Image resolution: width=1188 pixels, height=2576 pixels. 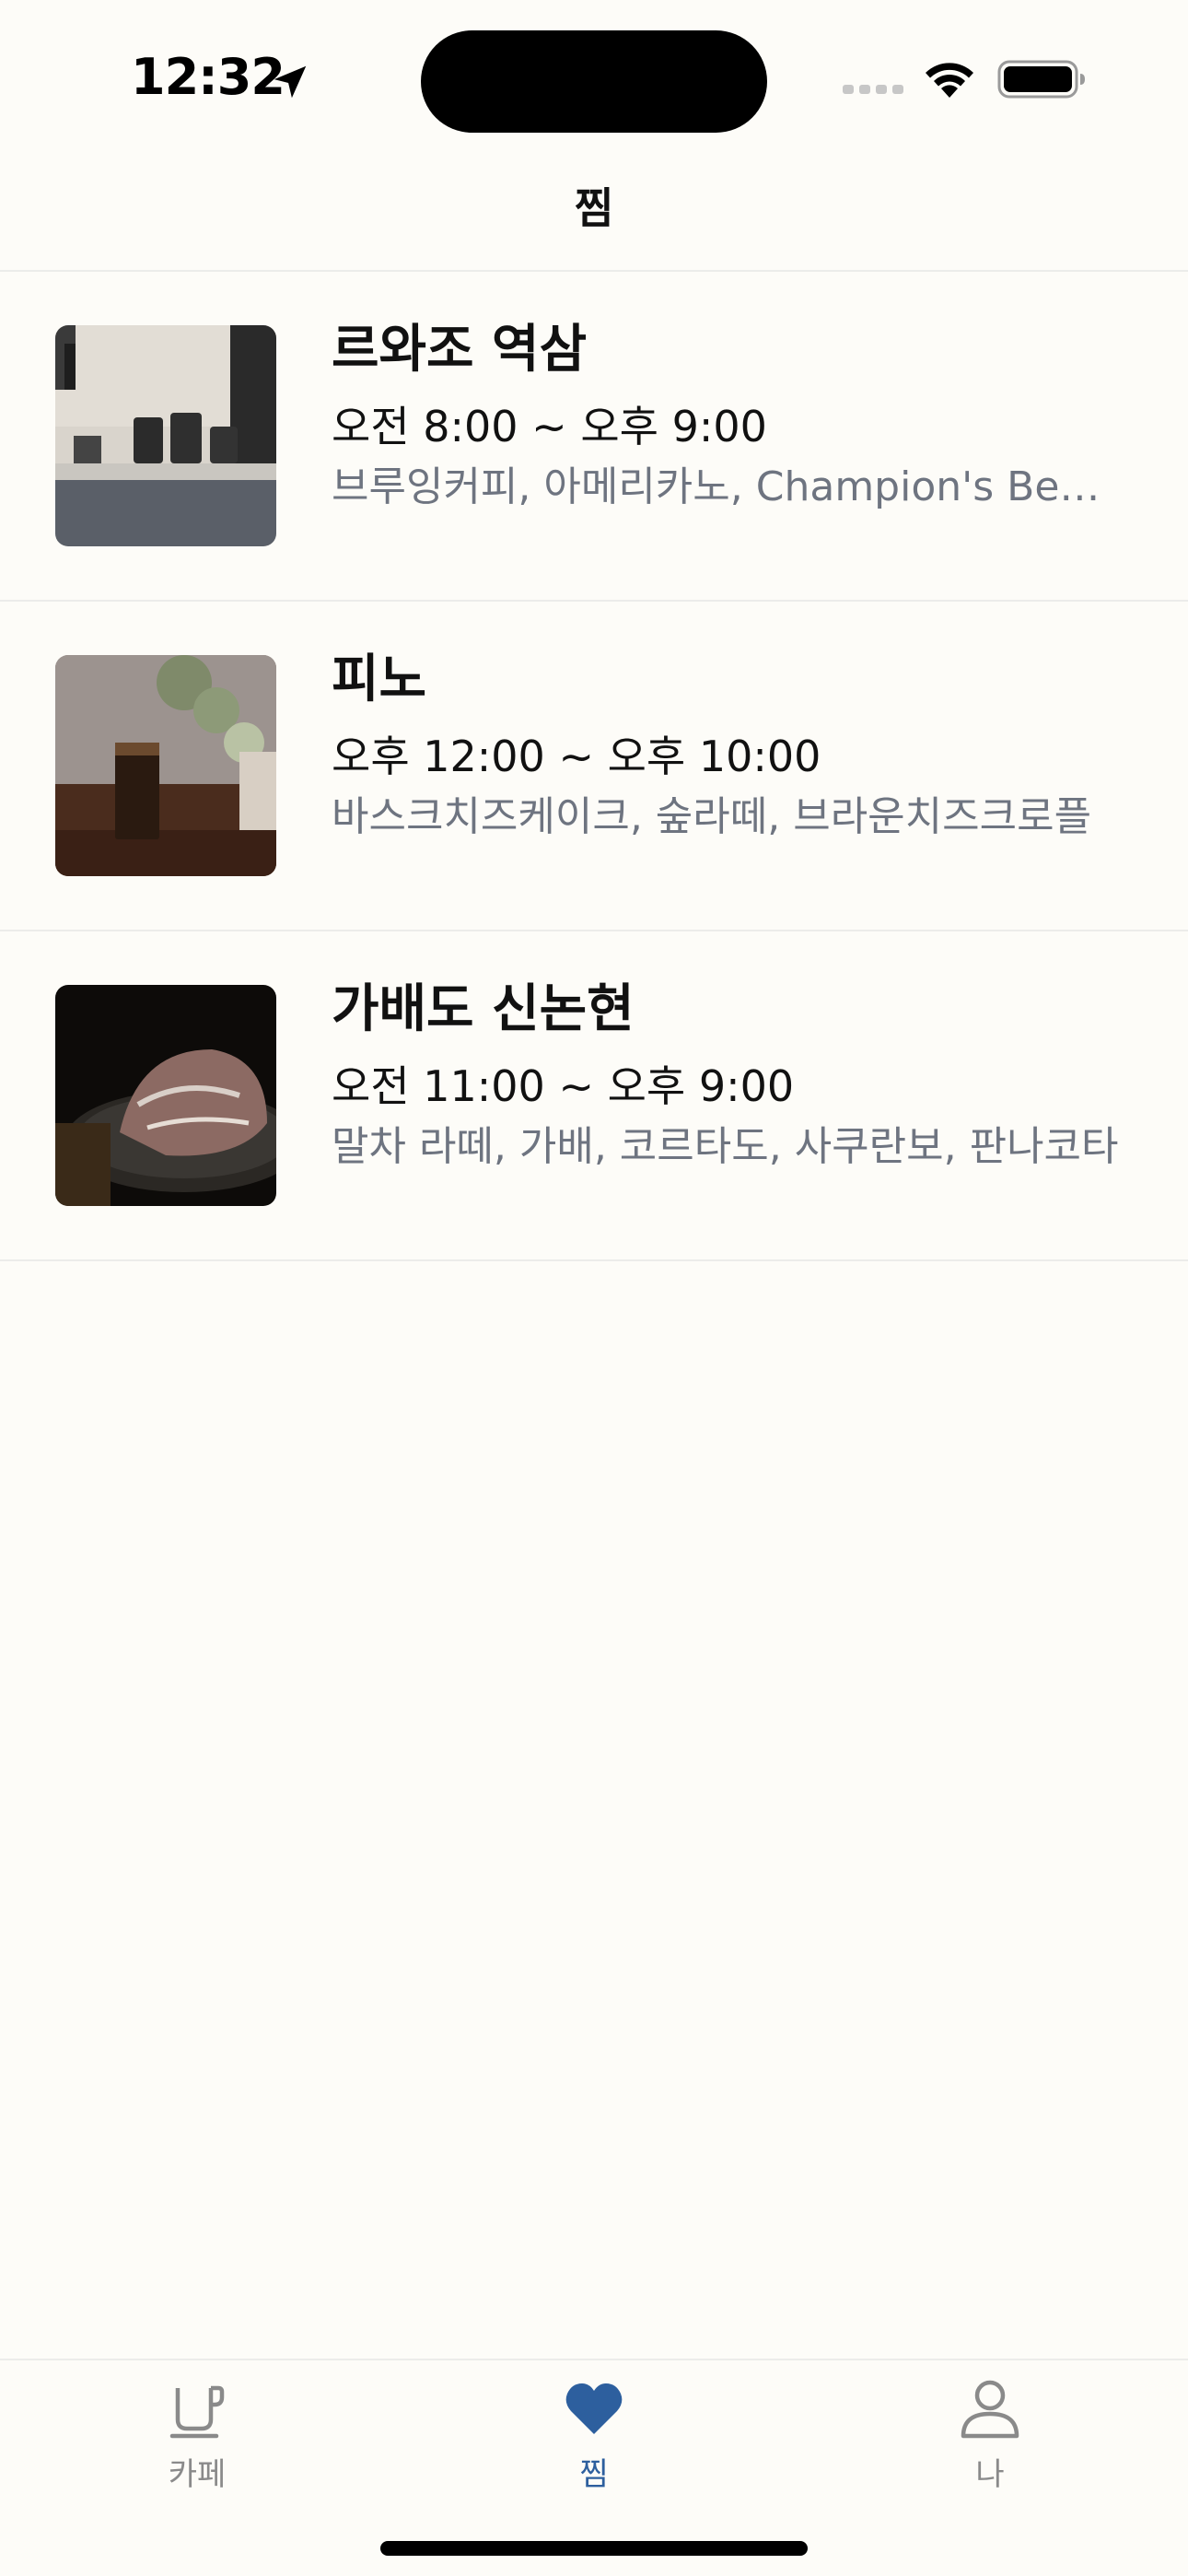 What do you see at coordinates (197, 2446) in the screenshot?
I see `tab-cafe: 카페` at bounding box center [197, 2446].